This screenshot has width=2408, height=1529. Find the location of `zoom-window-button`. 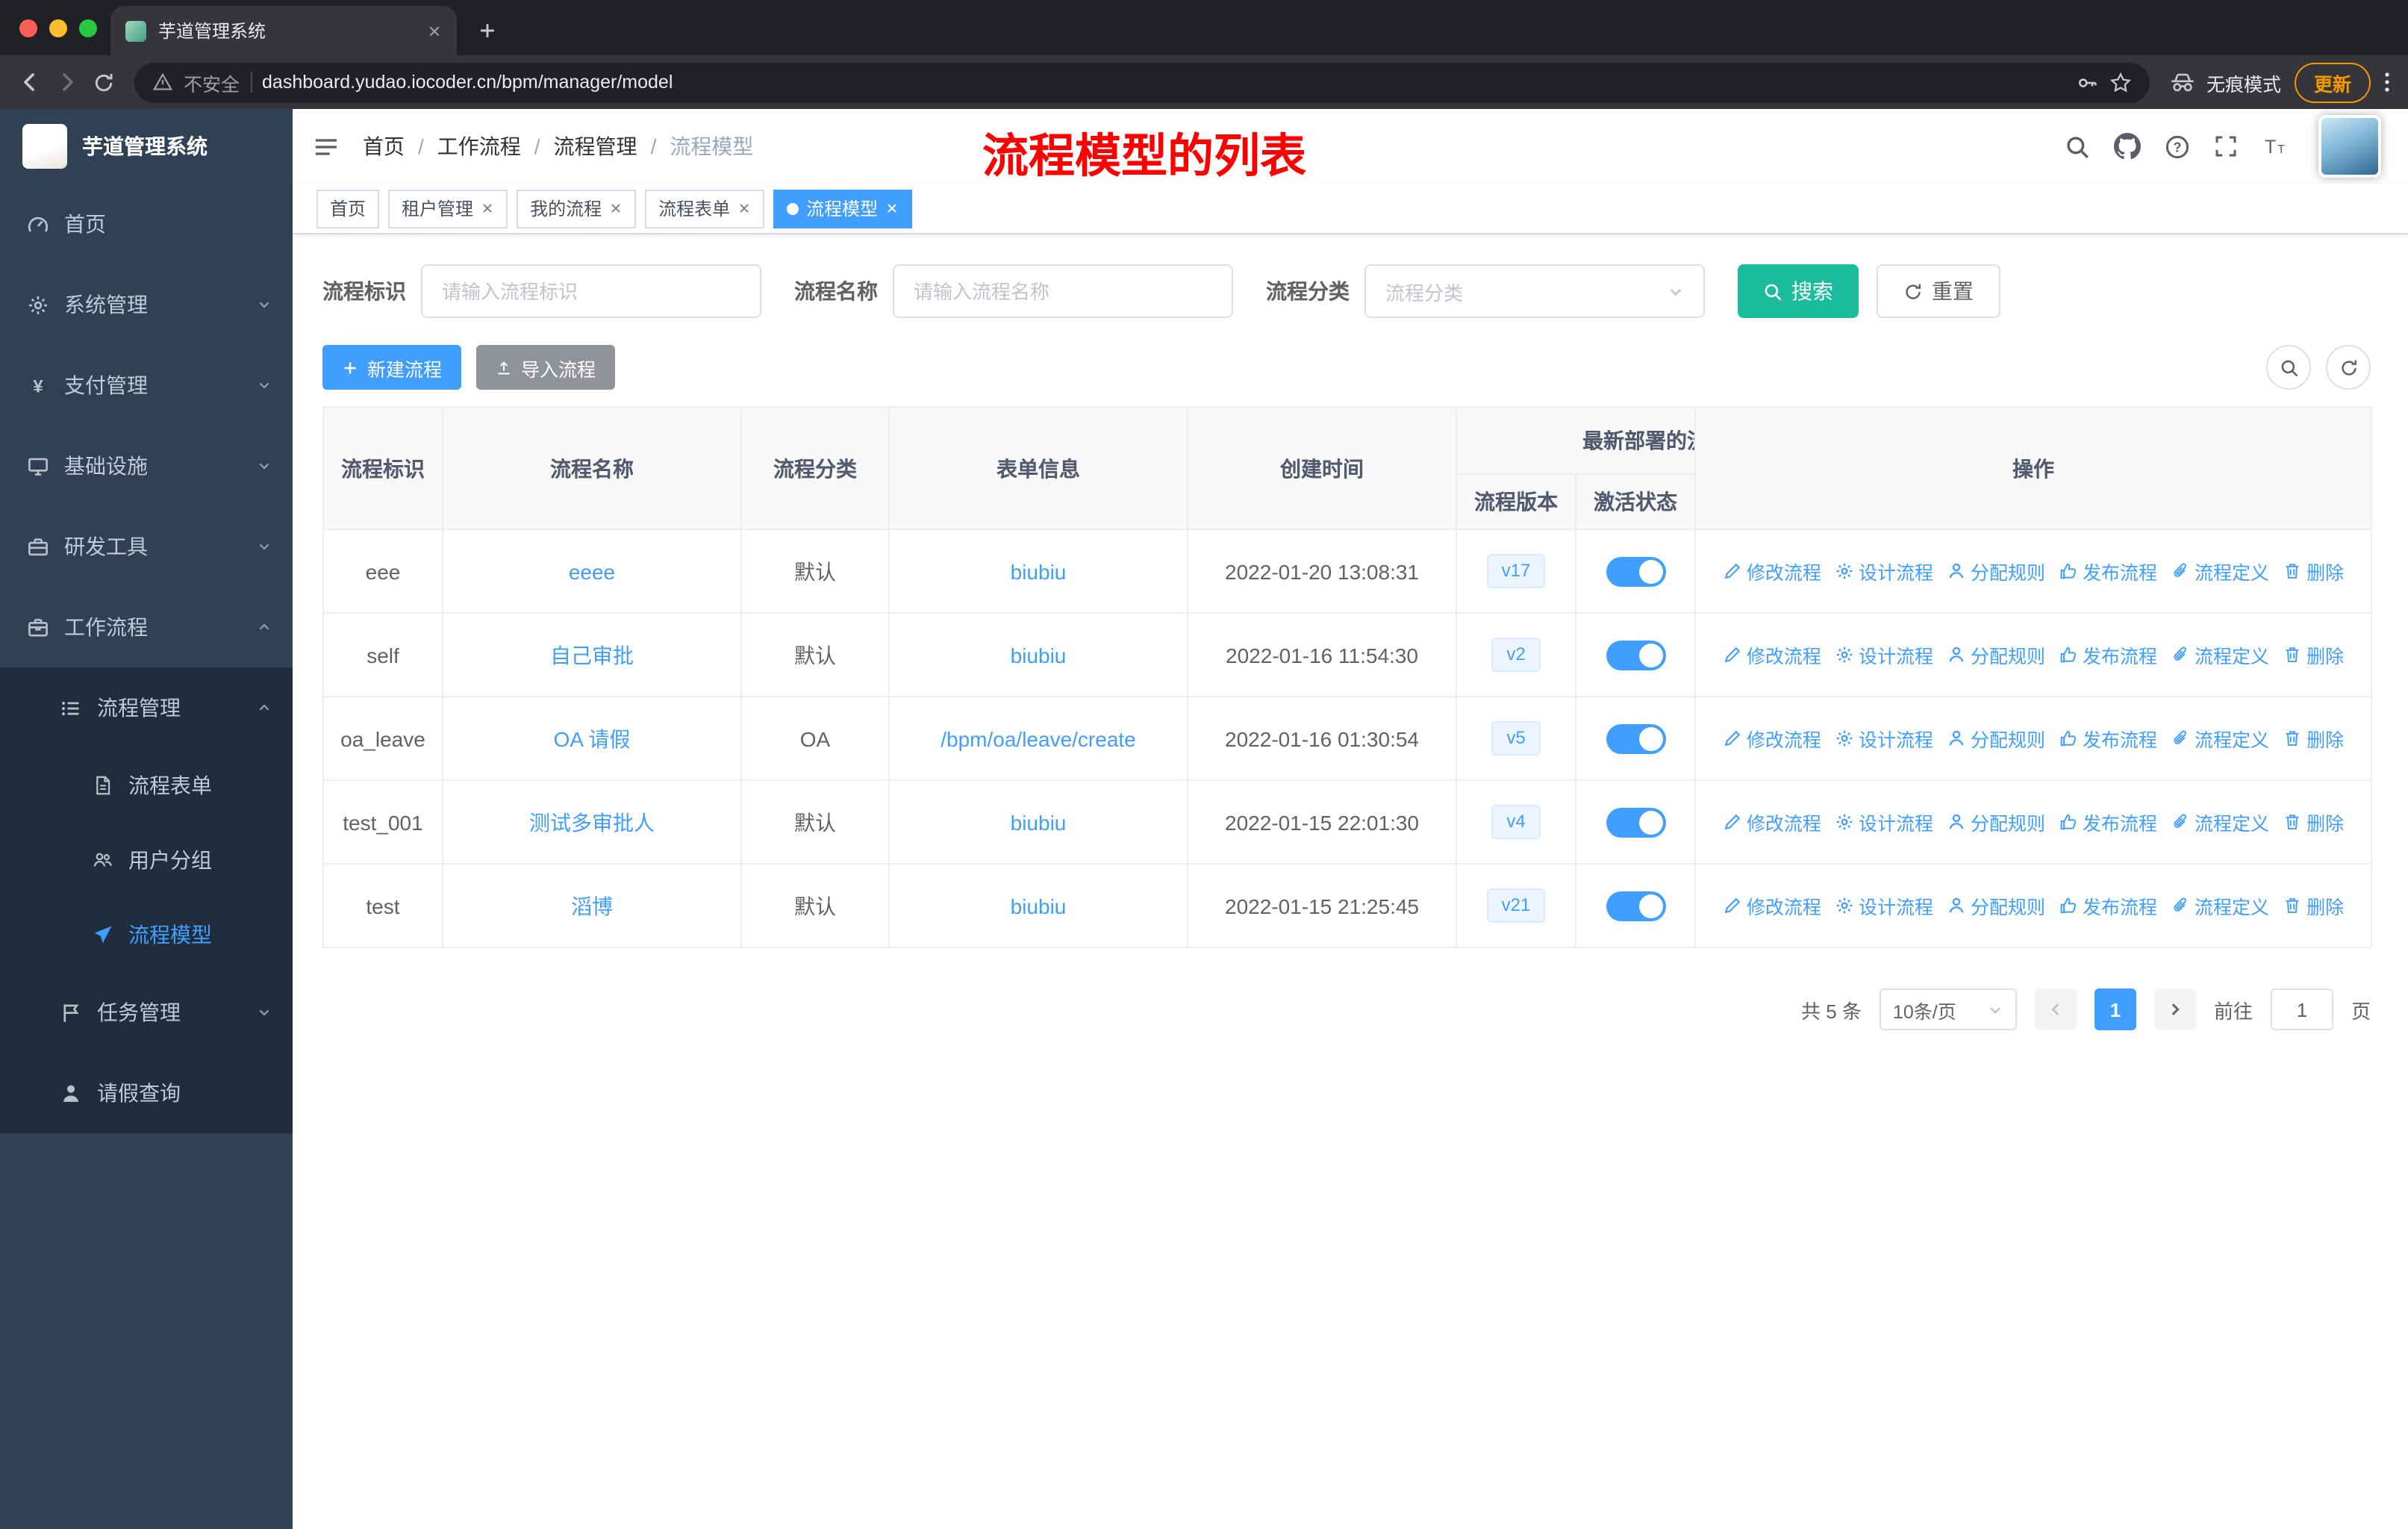

zoom-window-button is located at coordinates (88, 28).